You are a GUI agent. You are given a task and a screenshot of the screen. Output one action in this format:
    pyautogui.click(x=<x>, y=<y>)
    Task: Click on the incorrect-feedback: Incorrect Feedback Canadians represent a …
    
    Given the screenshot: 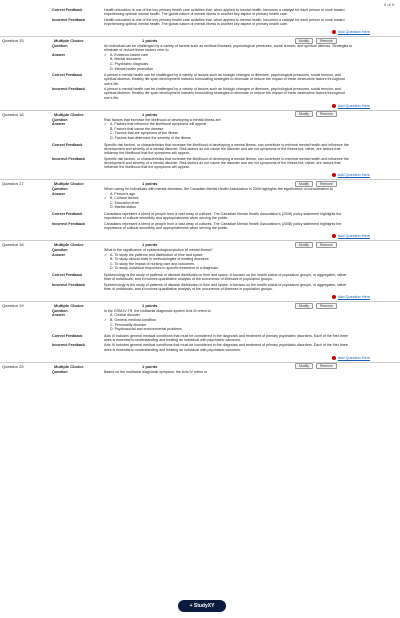 What is the action you would take?
    pyautogui.click(x=200, y=226)
    